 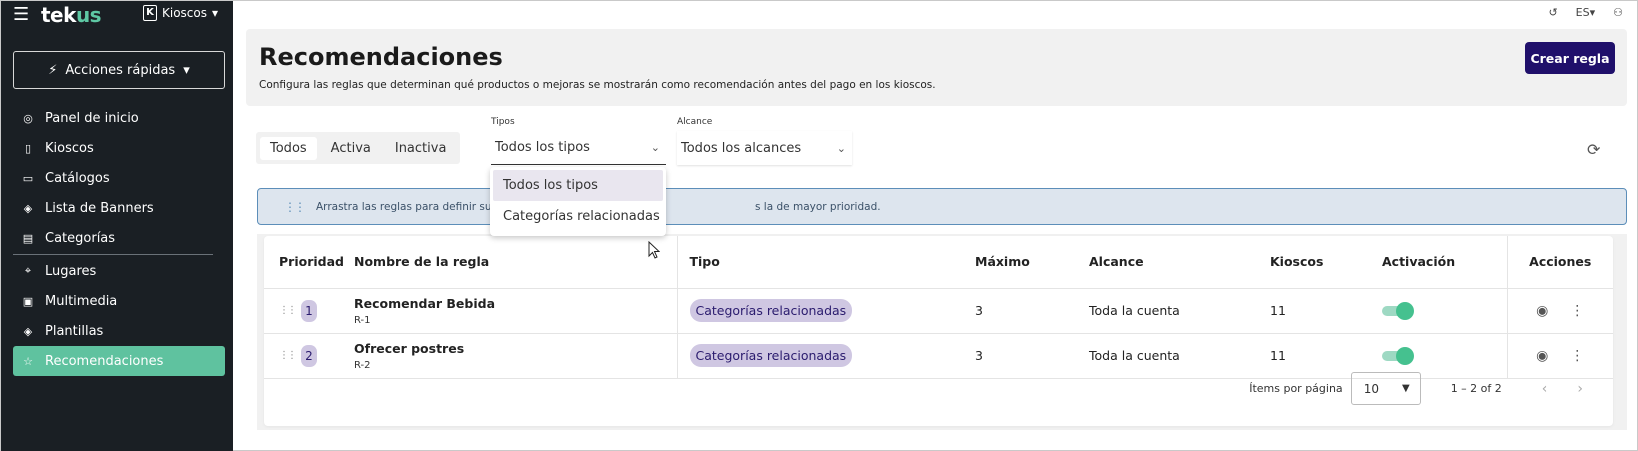 I want to click on col-maximo: Máximo, so click(x=1032, y=262).